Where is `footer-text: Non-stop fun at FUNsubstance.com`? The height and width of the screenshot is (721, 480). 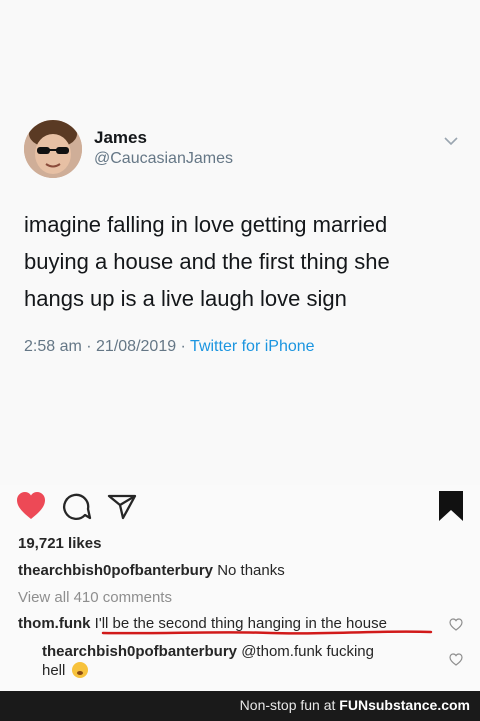 footer-text: Non-stop fun at FUNsubstance.com is located at coordinates (355, 705).